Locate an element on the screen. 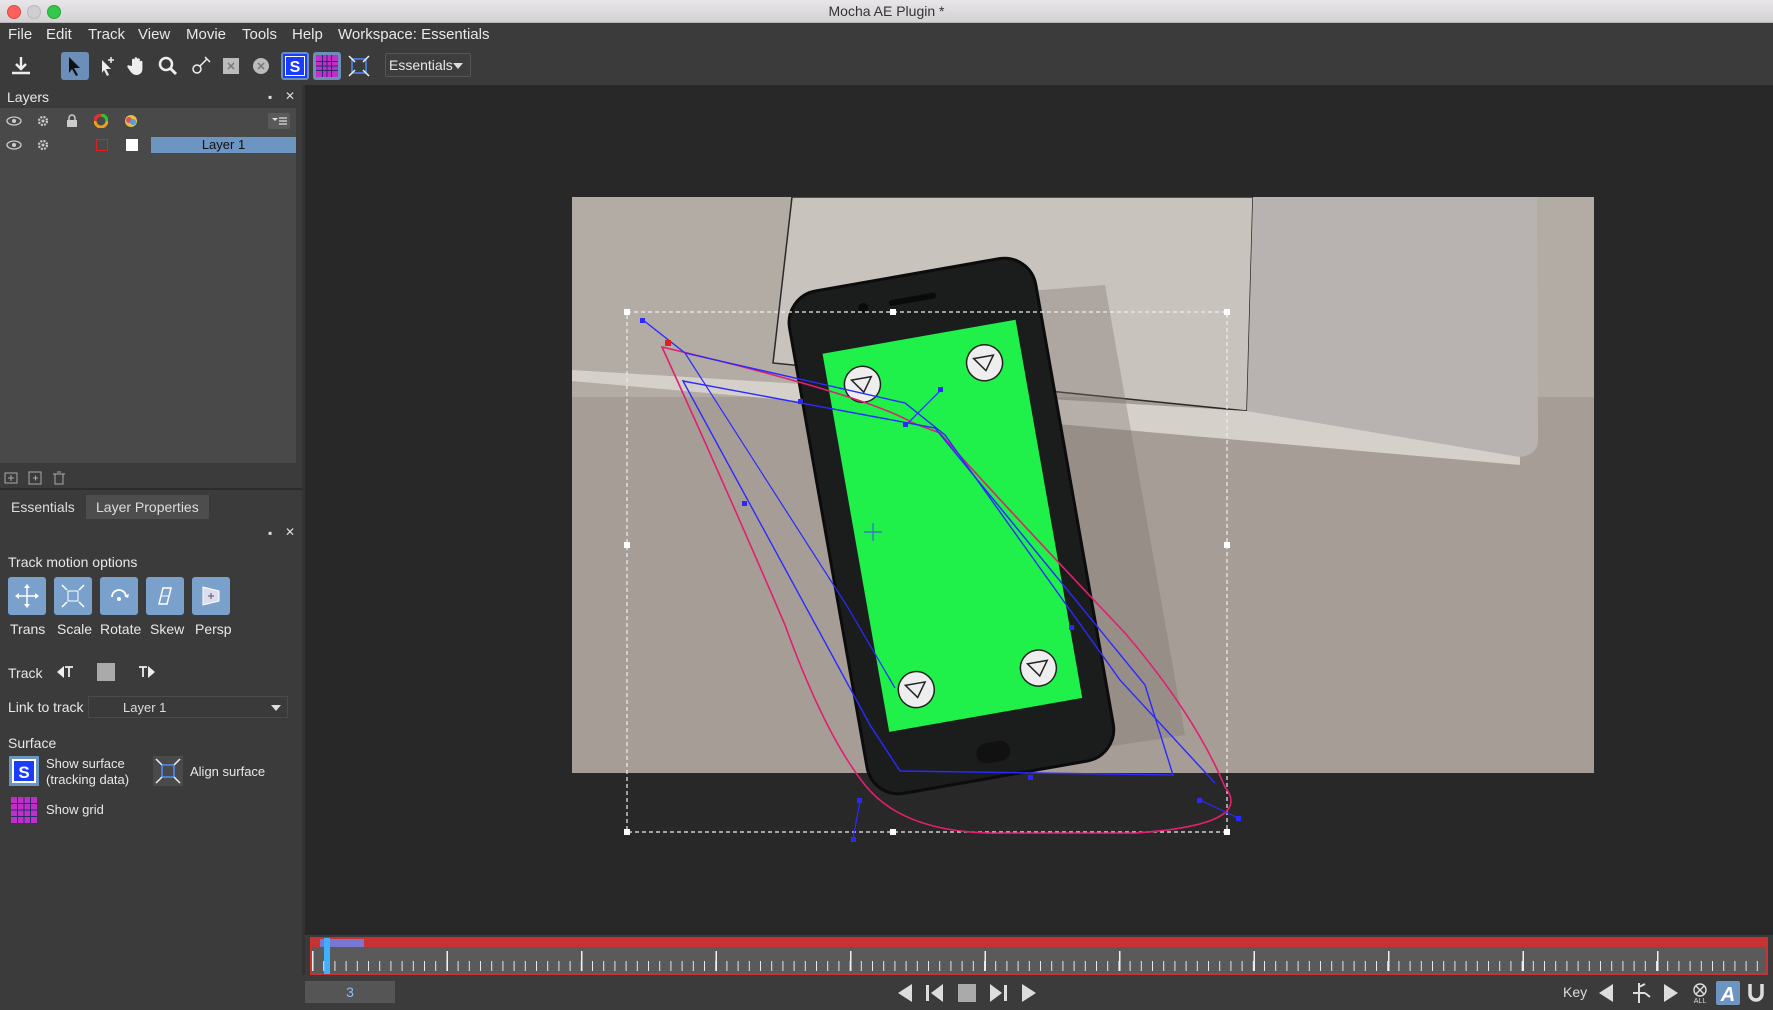 This screenshot has width=1773, height=1010. menu-workspace: Workspace: Essentials is located at coordinates (413, 34).